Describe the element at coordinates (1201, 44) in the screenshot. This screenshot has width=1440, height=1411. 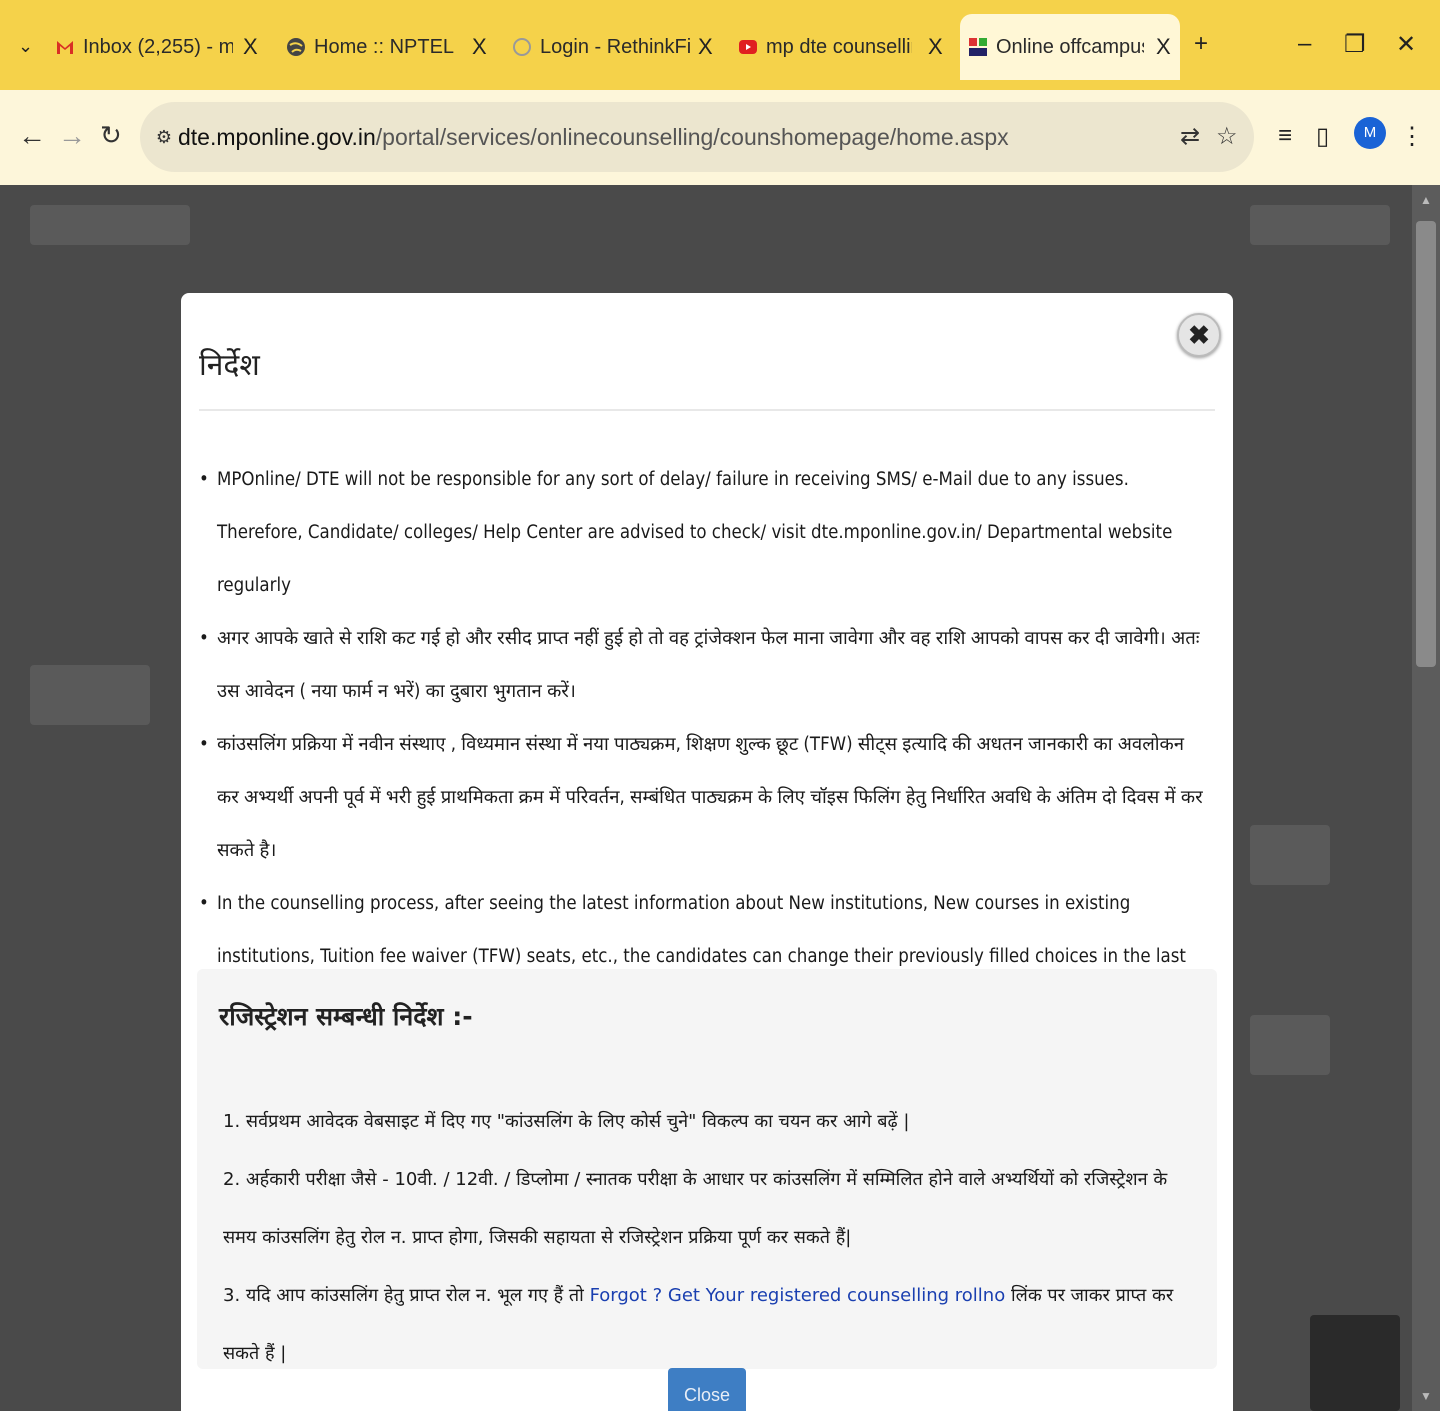
I see `new-tab-button: +` at that location.